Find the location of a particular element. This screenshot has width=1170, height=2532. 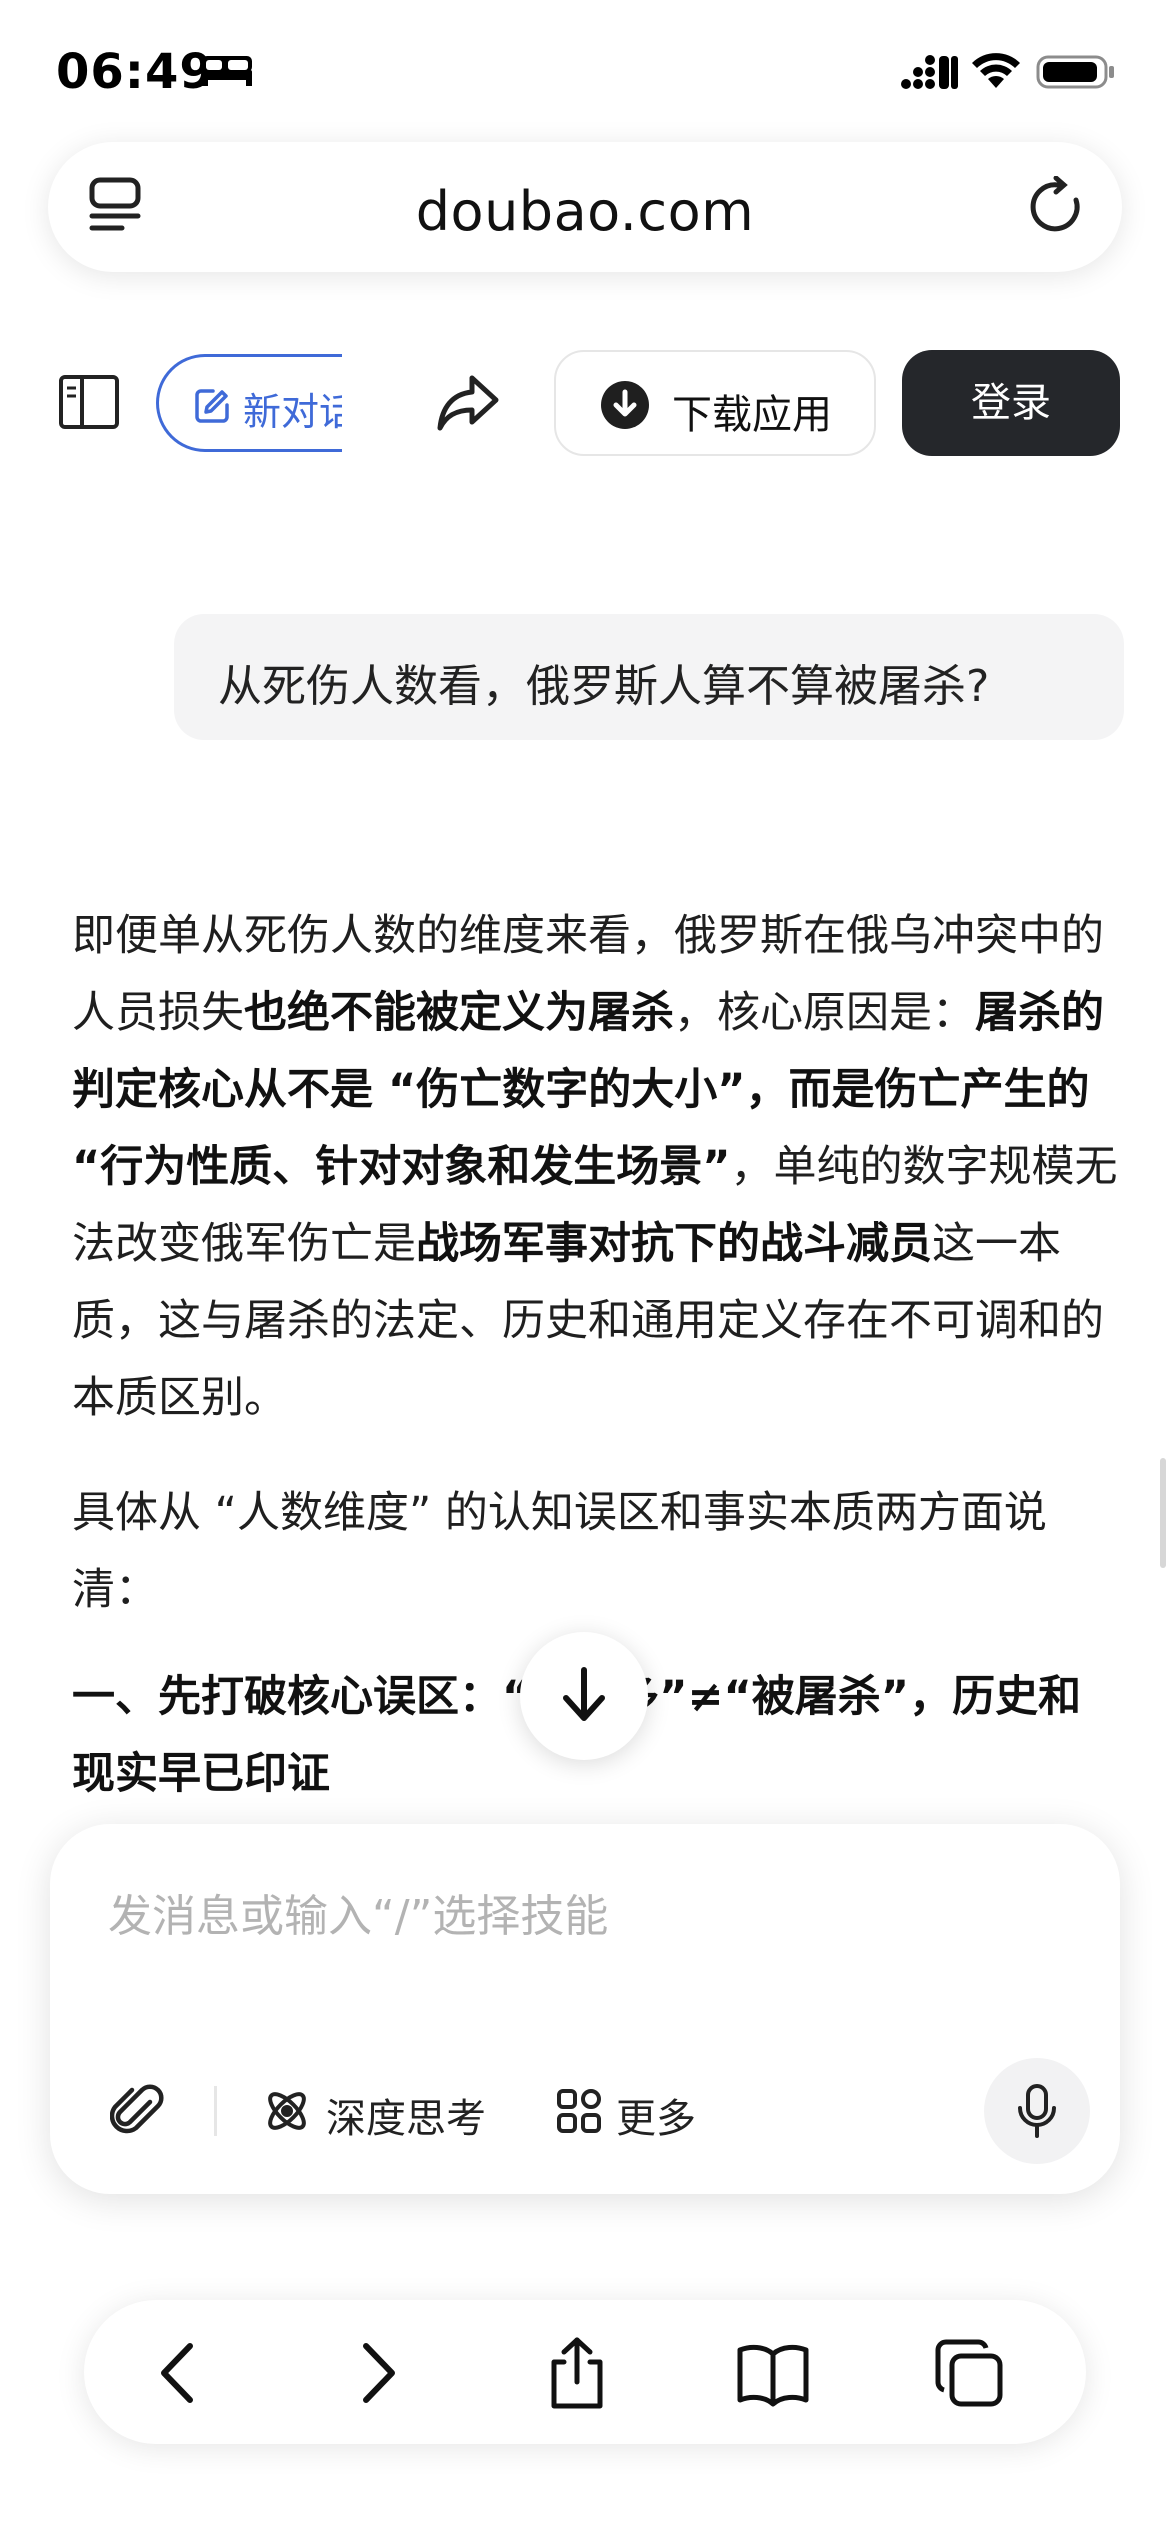

bookmarks-icon is located at coordinates (773, 2373).